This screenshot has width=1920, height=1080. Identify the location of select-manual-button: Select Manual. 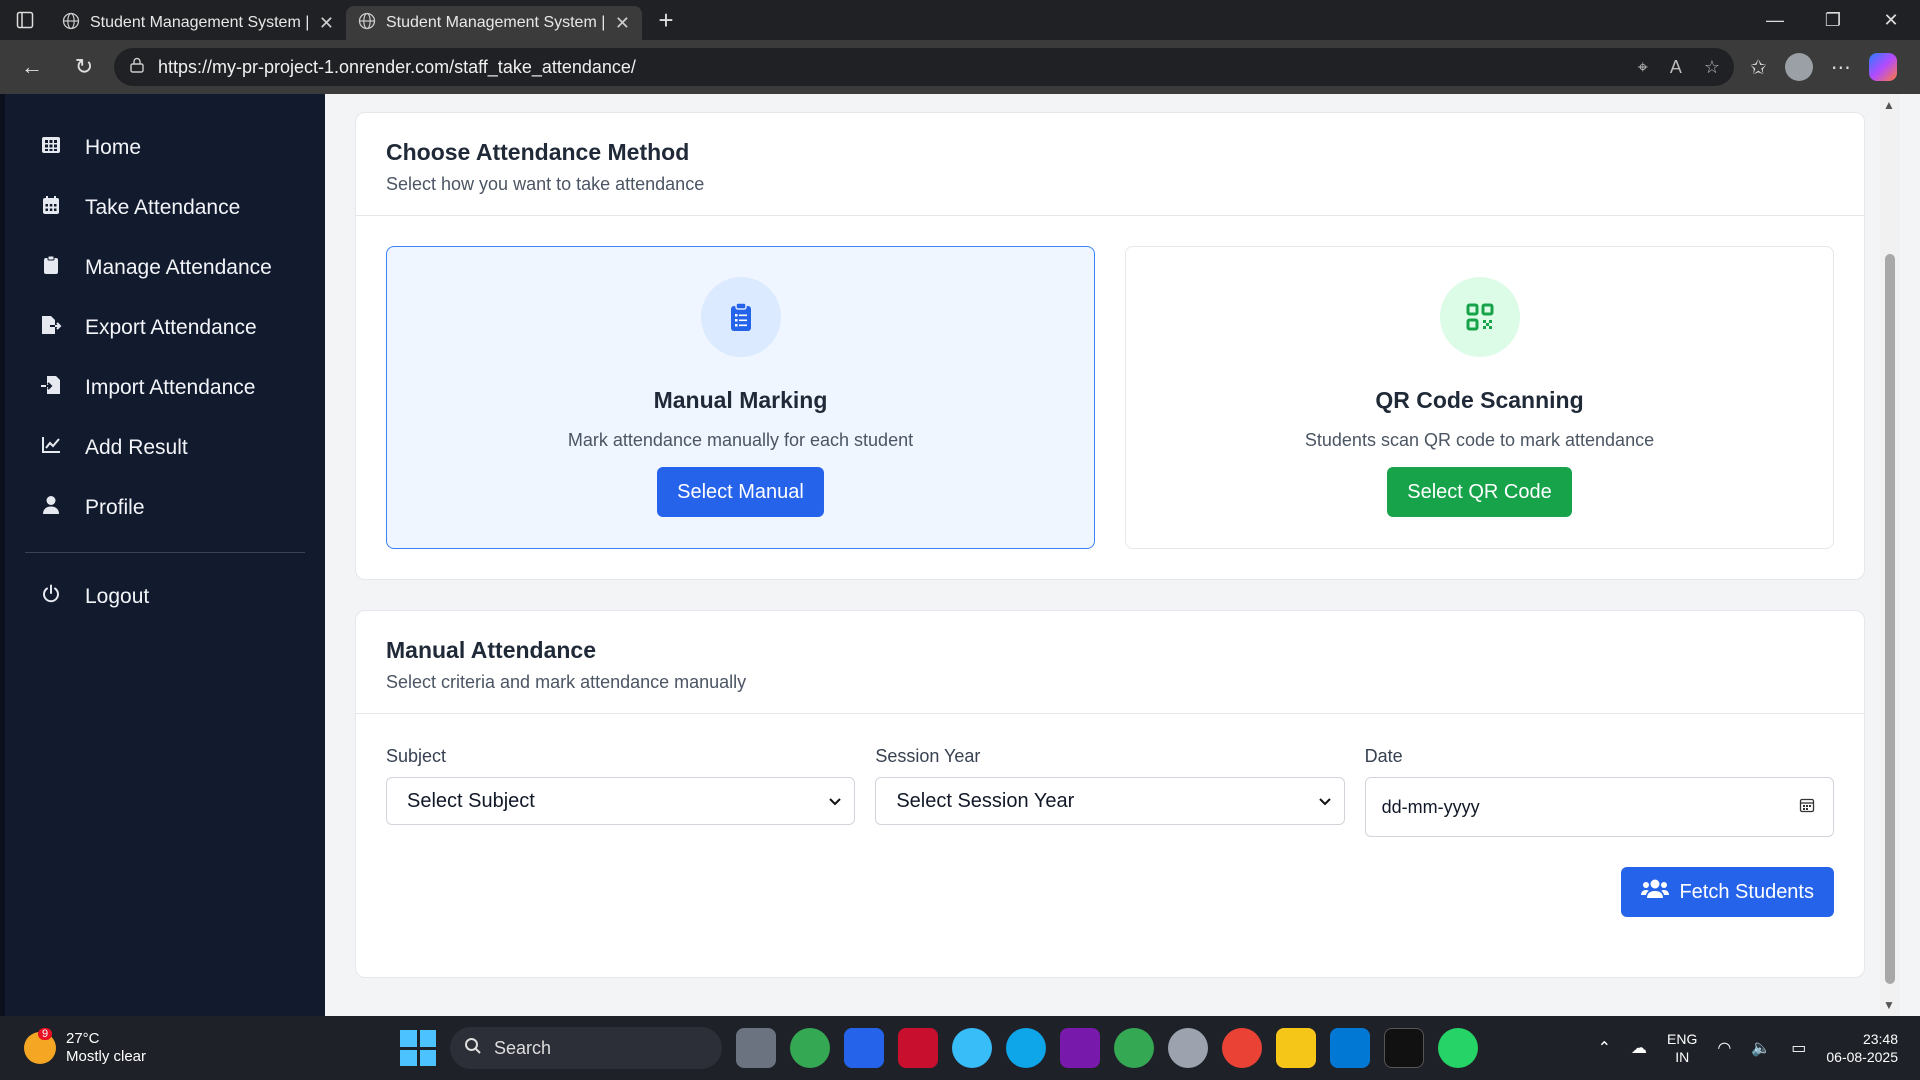
(740, 492).